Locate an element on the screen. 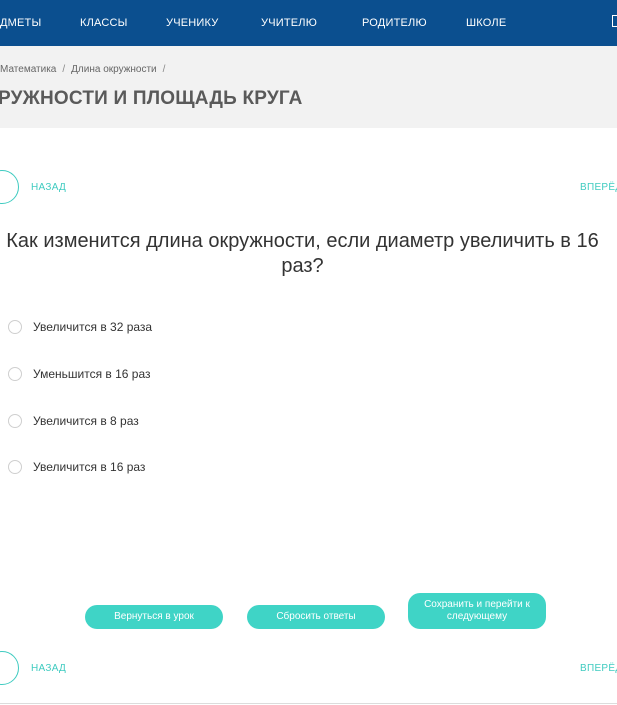  answer-option-label: Увеличится в 32 раза is located at coordinates (93, 327).